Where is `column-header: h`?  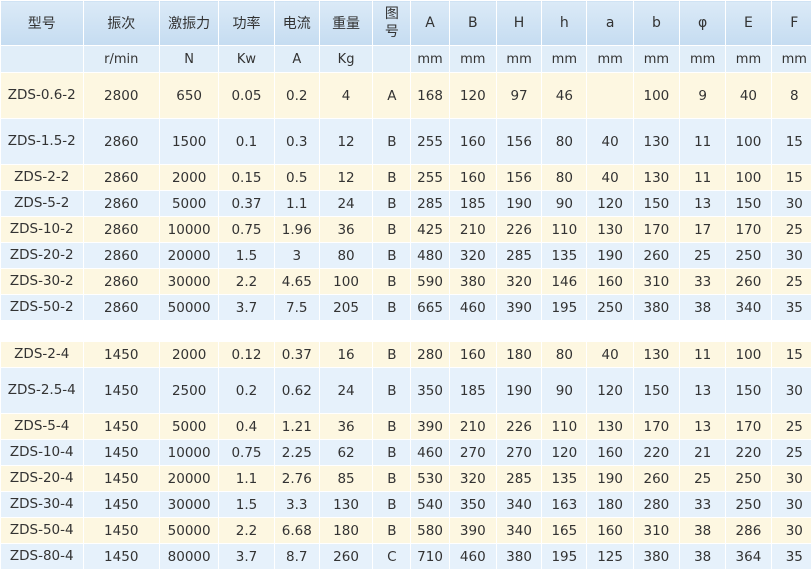 column-header: h is located at coordinates (564, 23).